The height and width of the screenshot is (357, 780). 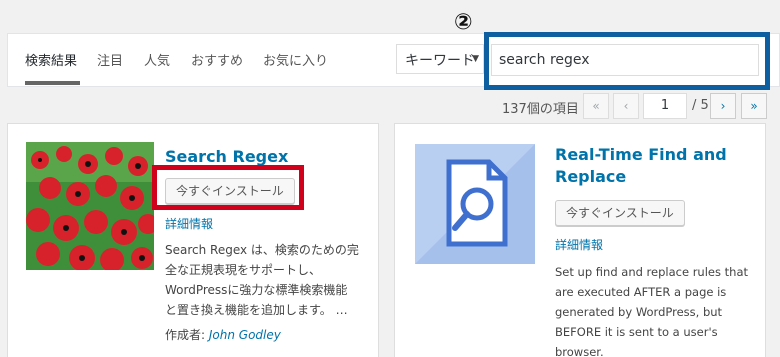 What do you see at coordinates (228, 187) in the screenshot?
I see `install-highlight-box` at bounding box center [228, 187].